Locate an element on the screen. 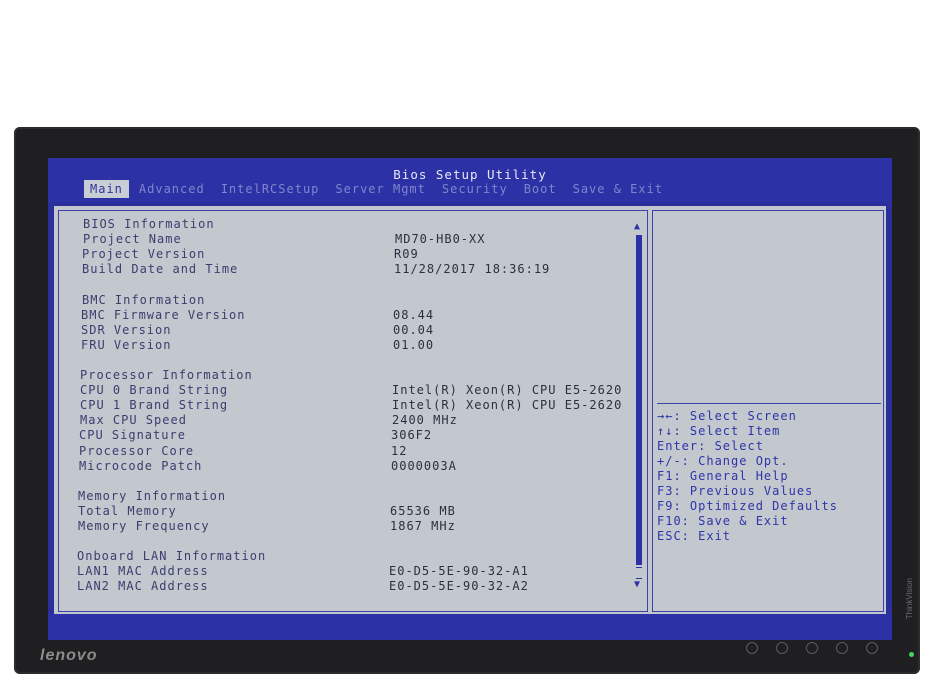 This screenshot has height=700, width=933. info-row: FRU Version 01.00 is located at coordinates (257, 344).